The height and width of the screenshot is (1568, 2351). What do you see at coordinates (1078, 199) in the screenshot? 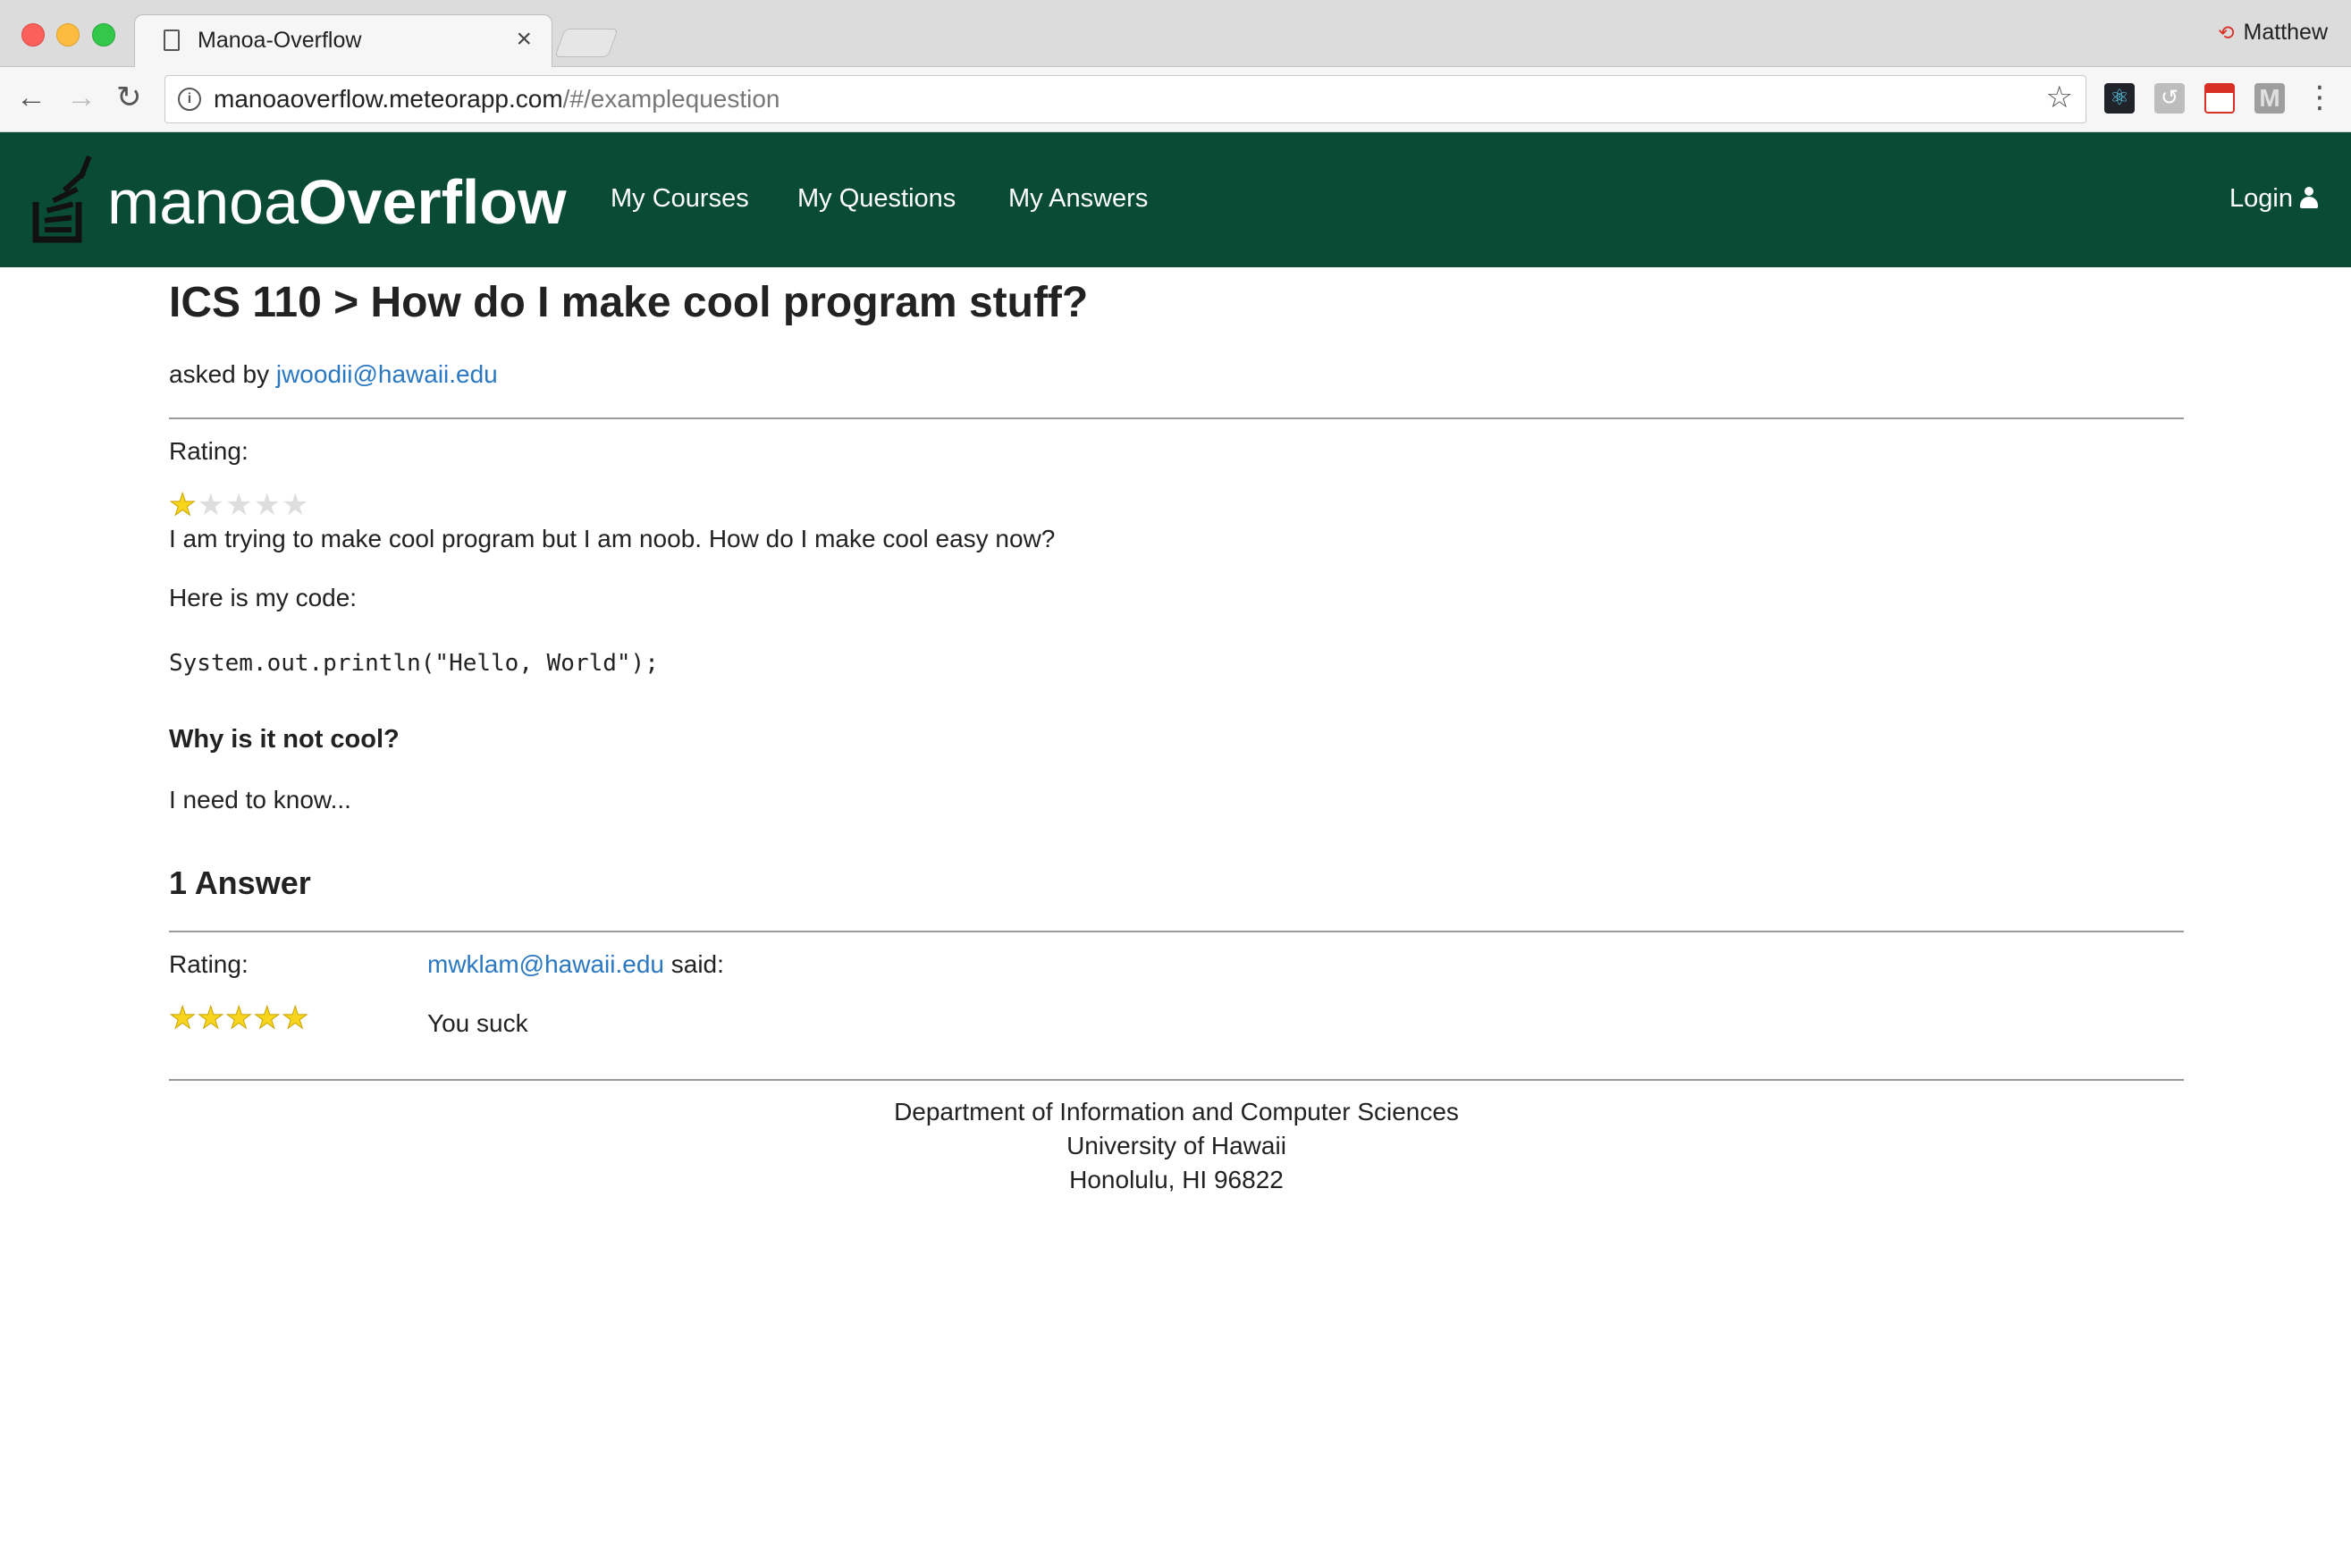
I see `nav-my-answers: My Answers` at bounding box center [1078, 199].